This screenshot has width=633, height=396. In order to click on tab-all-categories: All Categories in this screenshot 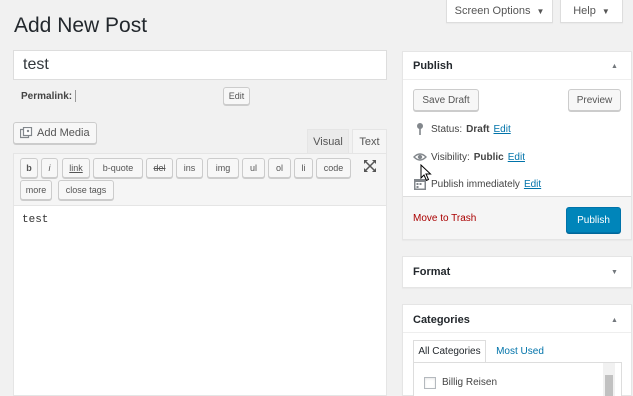, I will do `click(449, 351)`.